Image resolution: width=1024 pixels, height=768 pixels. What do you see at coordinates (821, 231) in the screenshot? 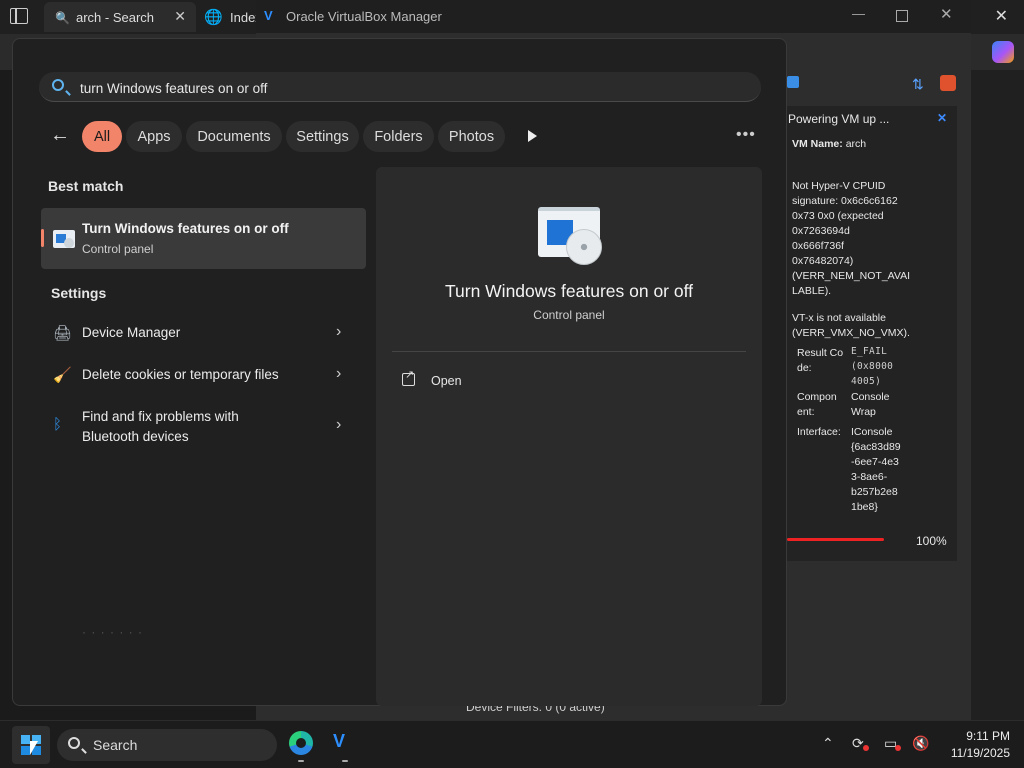
I see `error-line: 0x7263694d` at bounding box center [821, 231].